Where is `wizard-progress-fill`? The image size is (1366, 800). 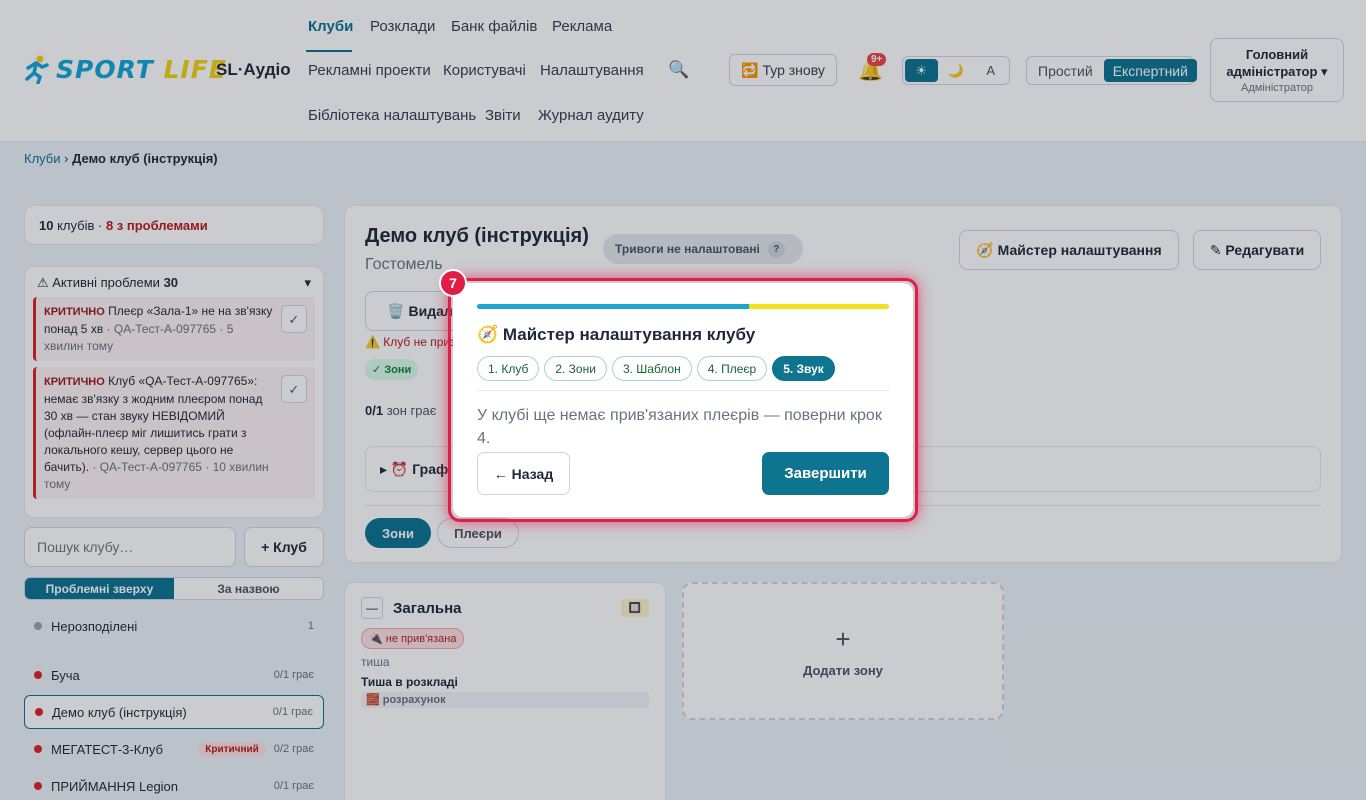
wizard-progress-fill is located at coordinates (613, 306).